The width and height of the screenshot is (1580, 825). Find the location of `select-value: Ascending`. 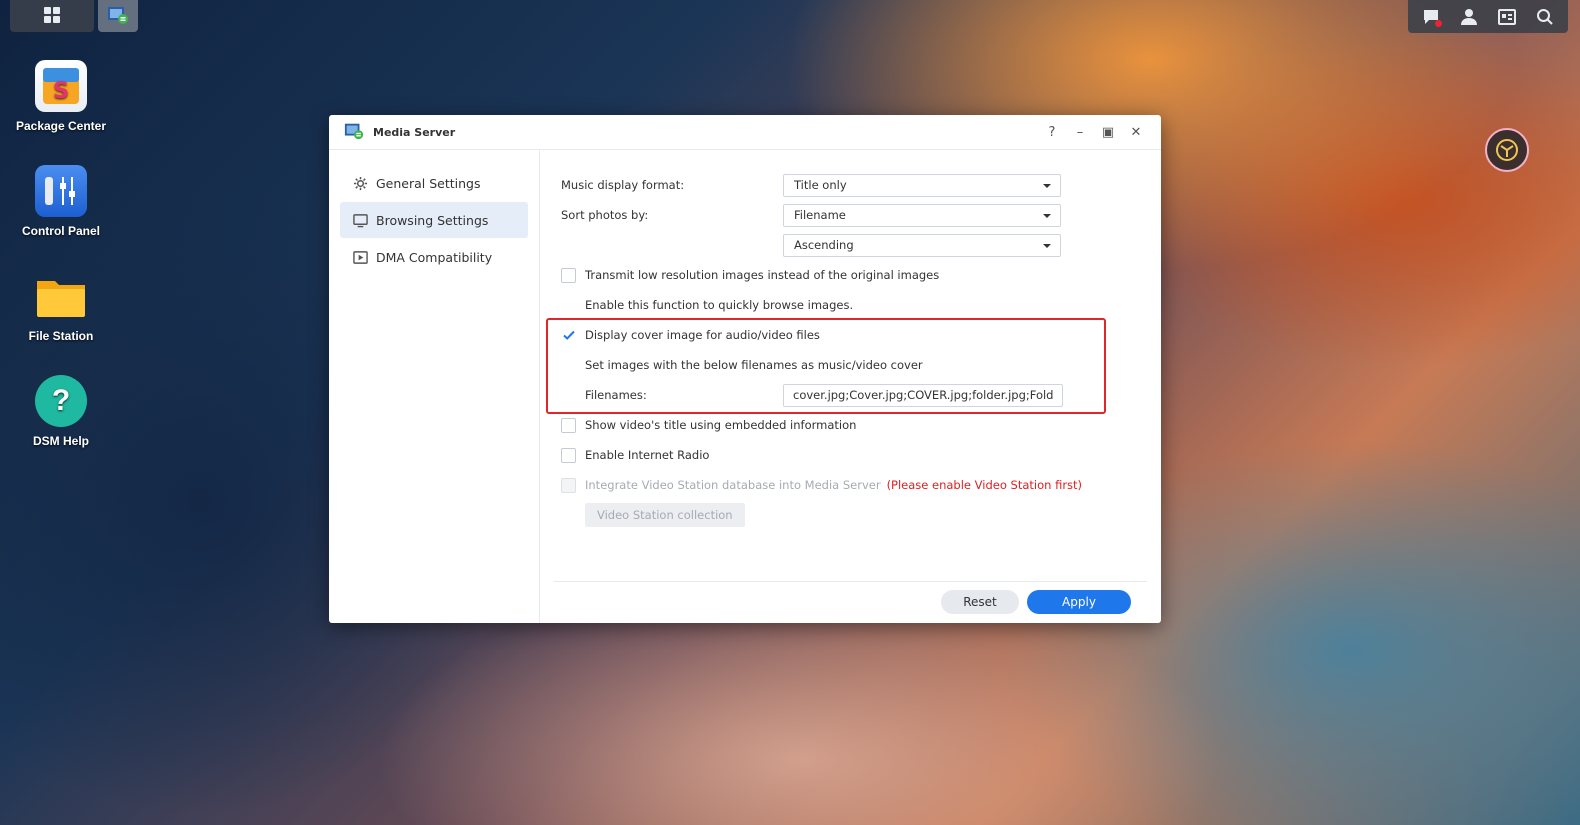

select-value: Ascending is located at coordinates (824, 245).